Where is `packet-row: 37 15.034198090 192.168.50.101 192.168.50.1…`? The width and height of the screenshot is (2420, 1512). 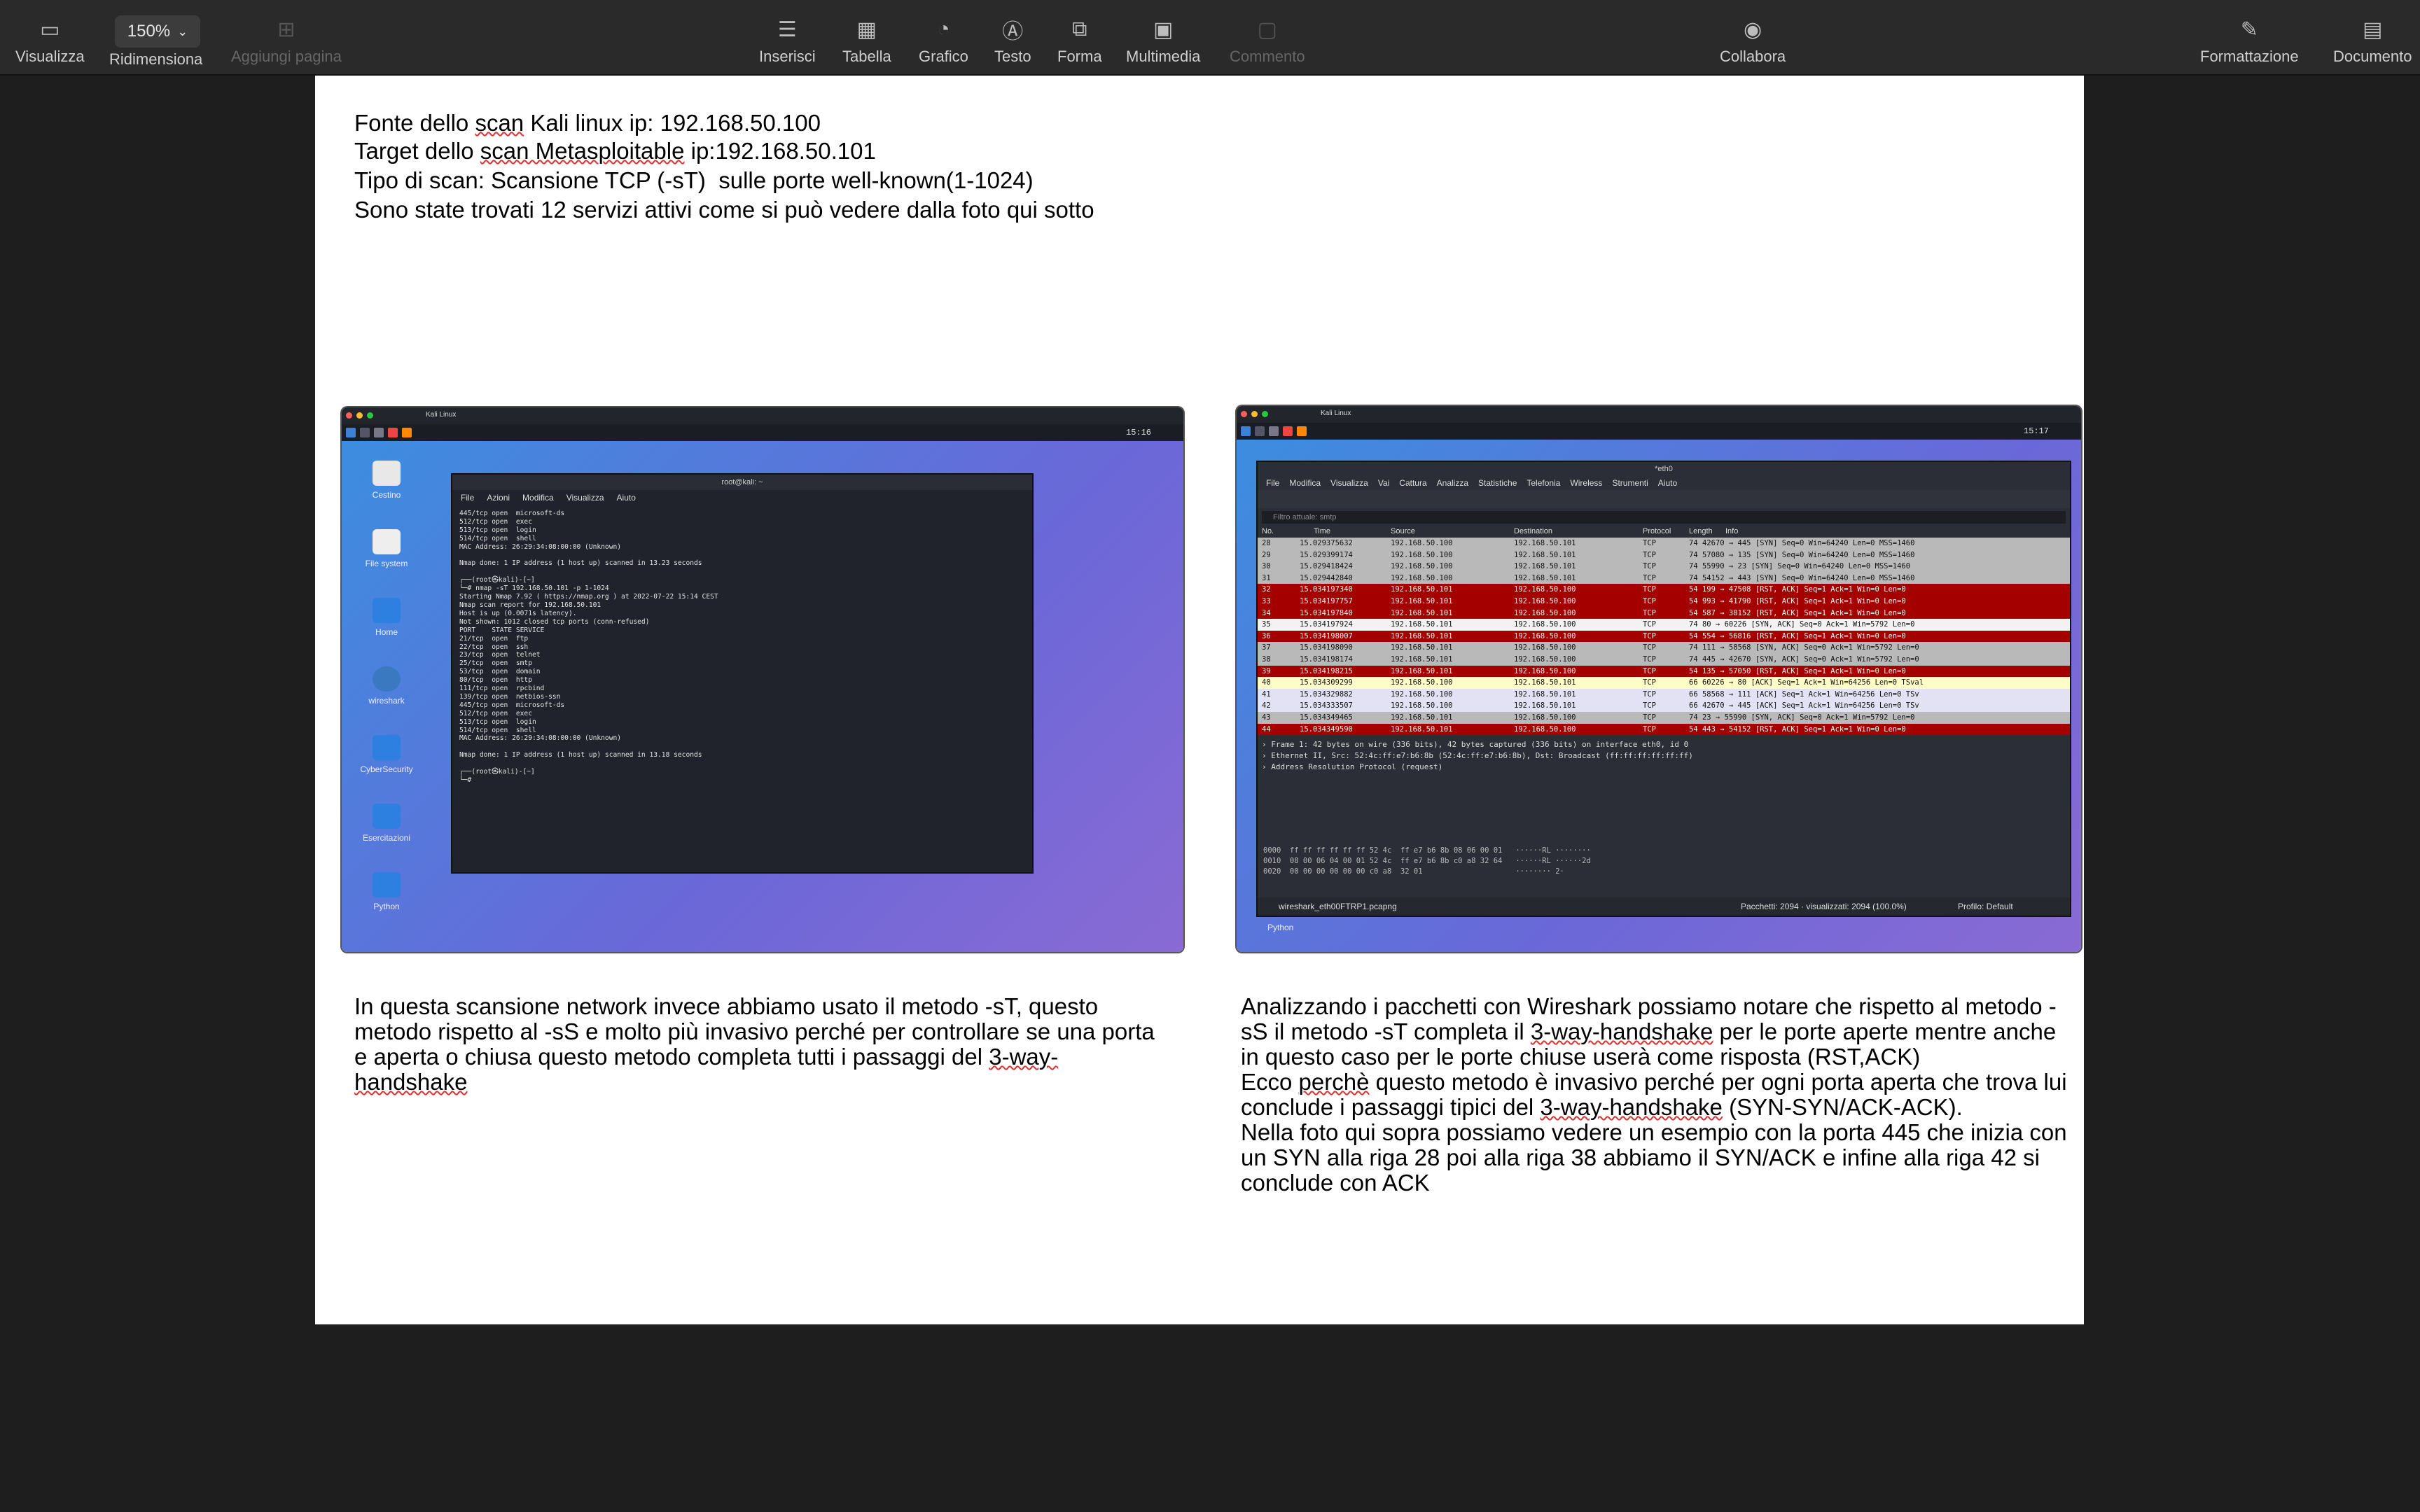 packet-row: 37 15.034198090 192.168.50.101 192.168.50.1… is located at coordinates (1664, 648).